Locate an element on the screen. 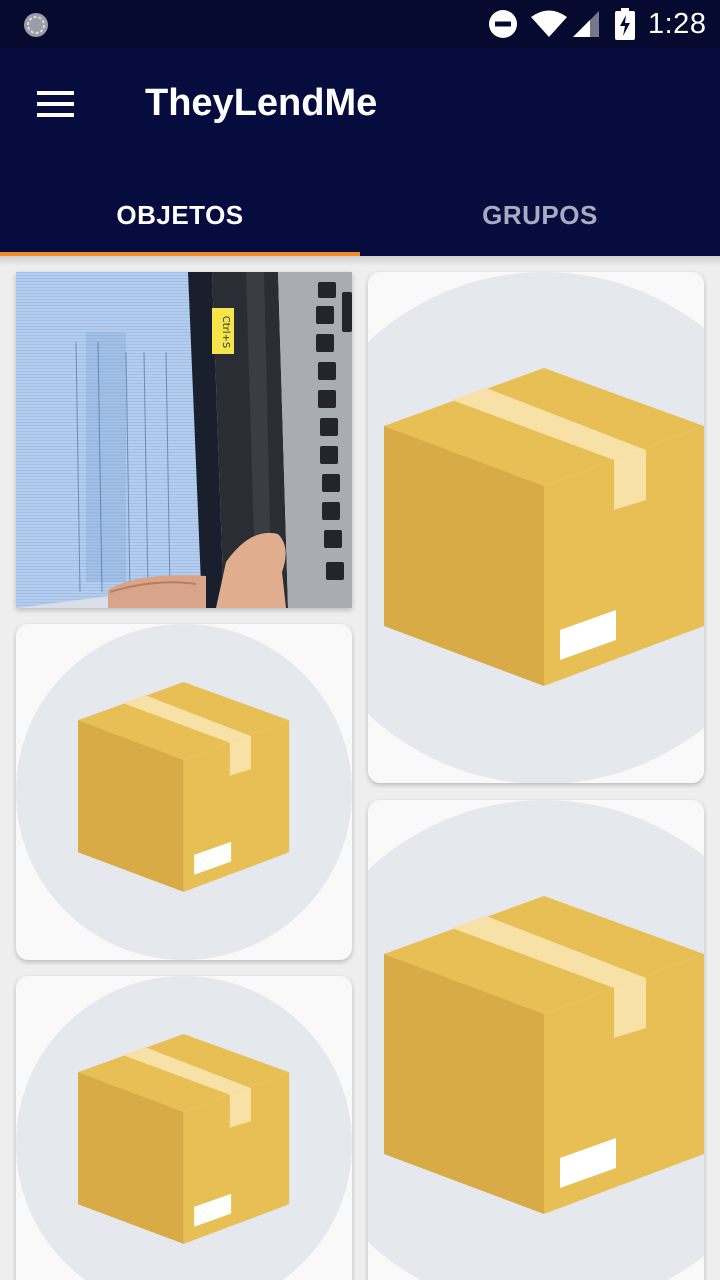  sticky-note-text: Ctrl+S is located at coordinates (225, 332).